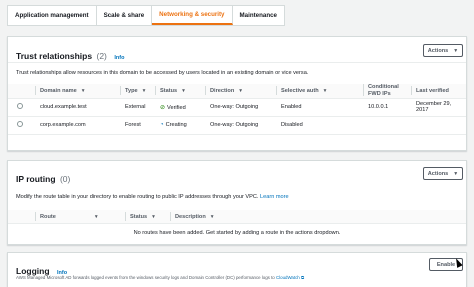  What do you see at coordinates (163, 107) in the screenshot?
I see `check-circle-icon: ⊘` at bounding box center [163, 107].